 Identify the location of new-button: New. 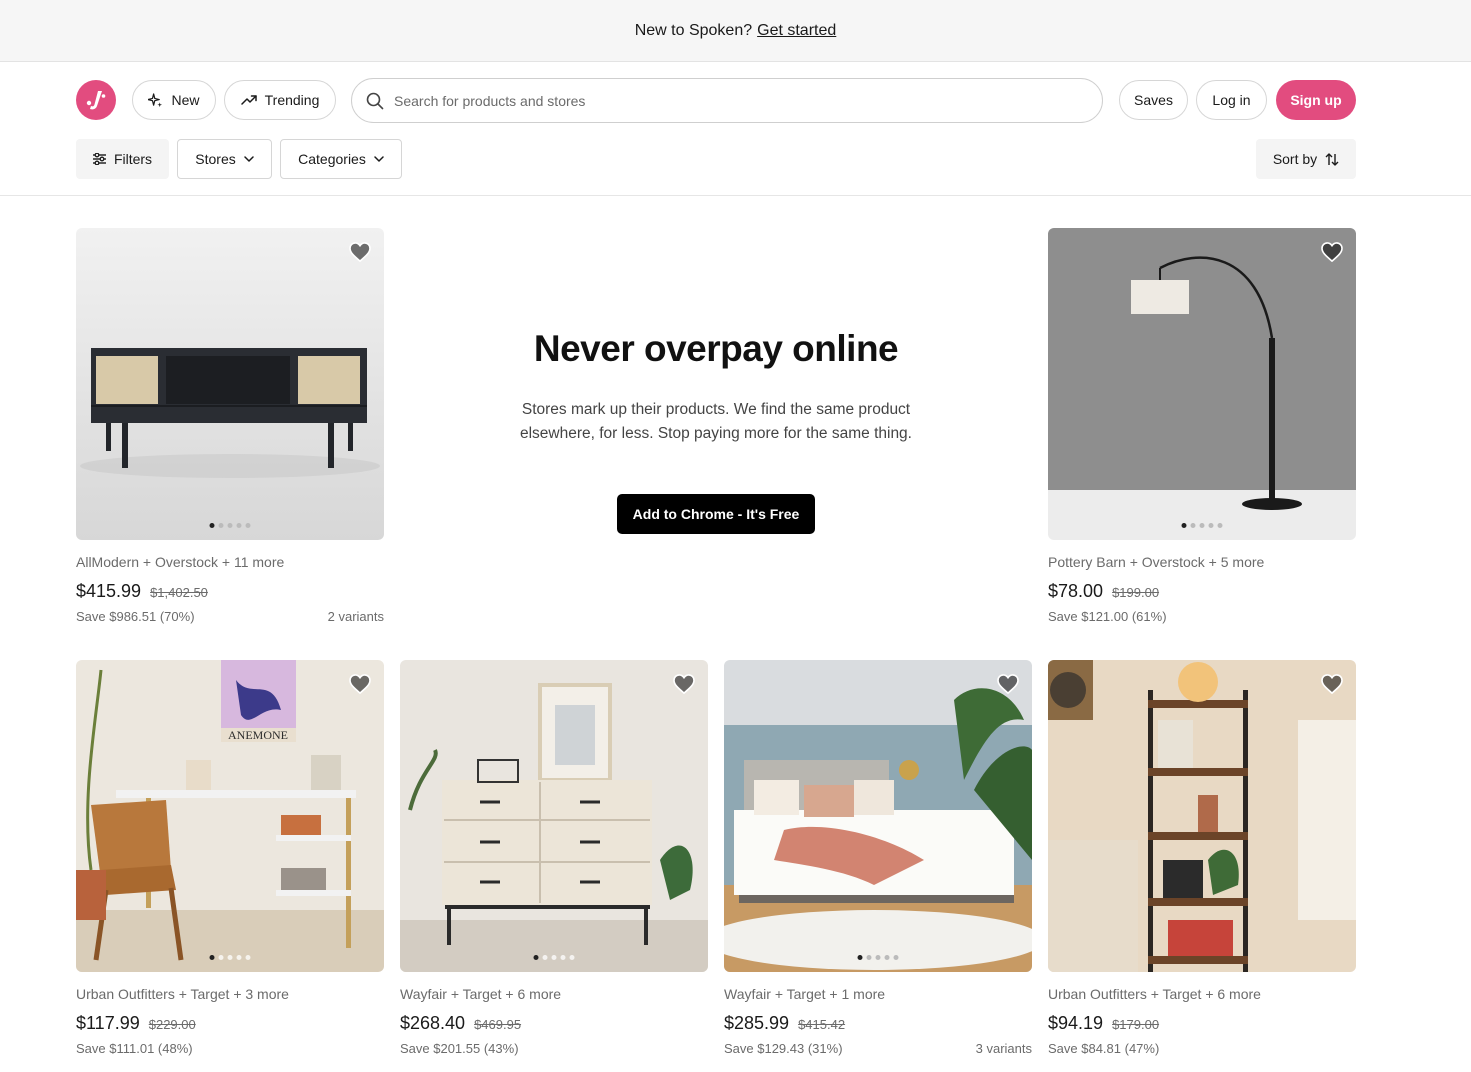
(174, 100).